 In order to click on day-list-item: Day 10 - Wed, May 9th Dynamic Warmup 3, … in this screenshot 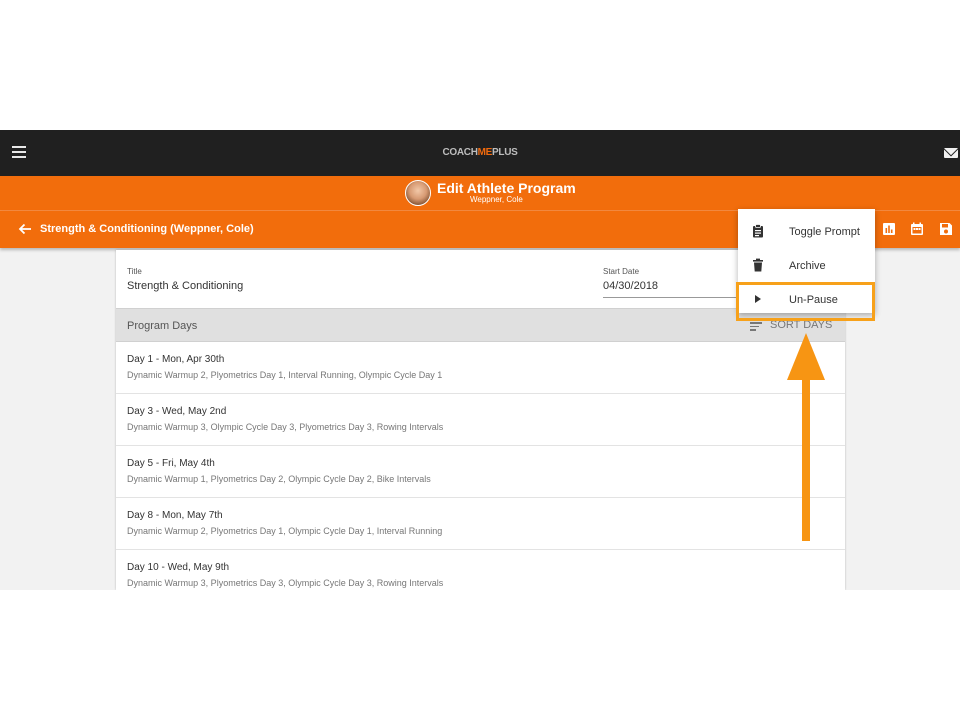, I will do `click(480, 570)`.